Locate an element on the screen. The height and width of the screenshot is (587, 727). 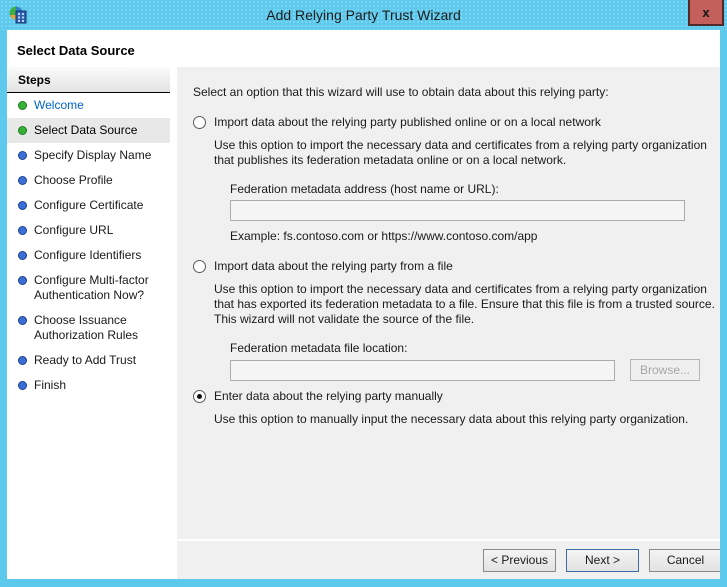
page-header: Select Data Source is located at coordinates (363, 48).